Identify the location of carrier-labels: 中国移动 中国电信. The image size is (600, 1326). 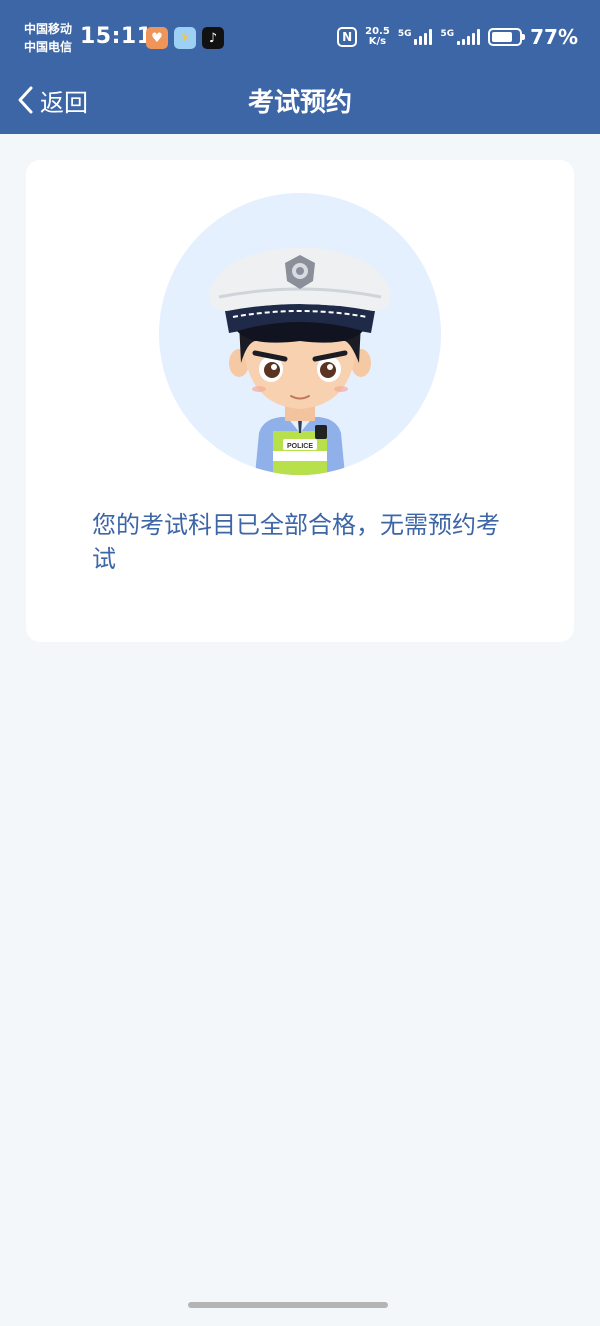
(48, 38).